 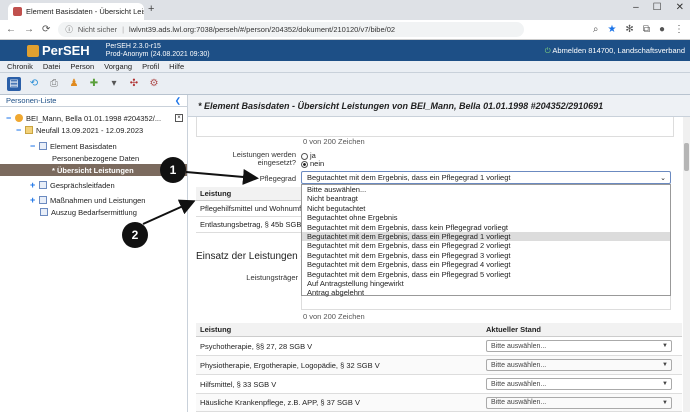 What do you see at coordinates (173, 170) in the screenshot?
I see `callout-1: 1` at bounding box center [173, 170].